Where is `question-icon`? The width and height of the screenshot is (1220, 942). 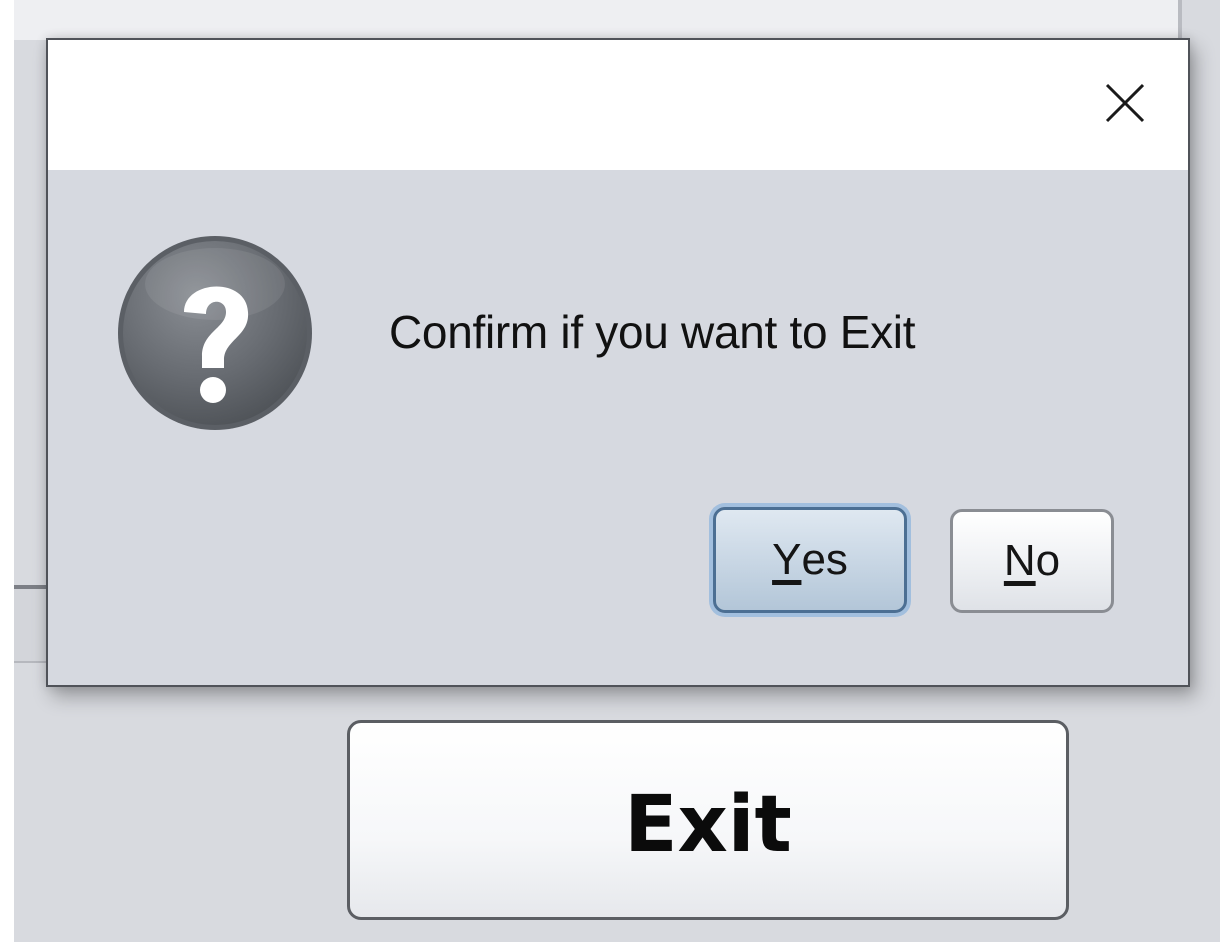 question-icon is located at coordinates (215, 333).